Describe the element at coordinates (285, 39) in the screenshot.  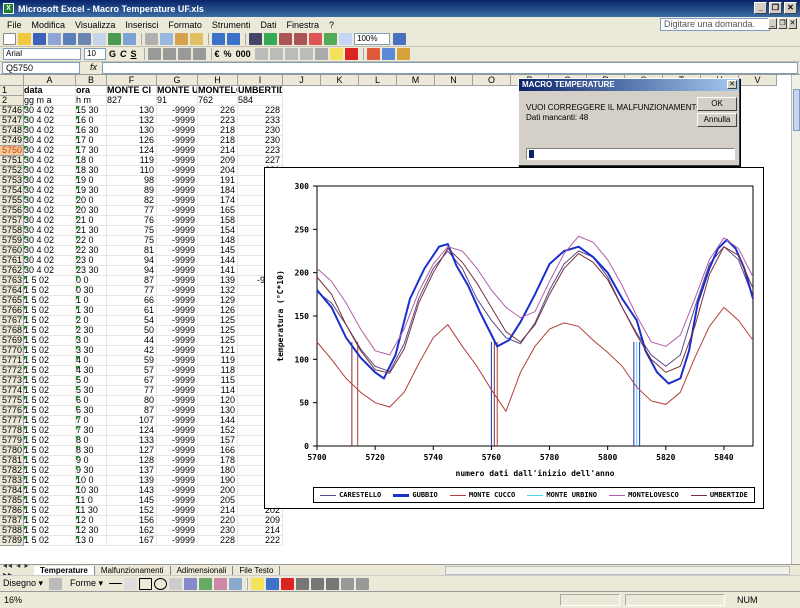
I see `sort-ascending-icon` at that location.